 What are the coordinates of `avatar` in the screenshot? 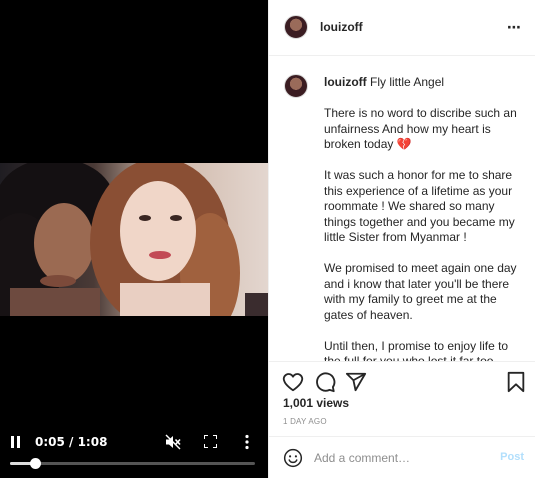 It's located at (296, 27).